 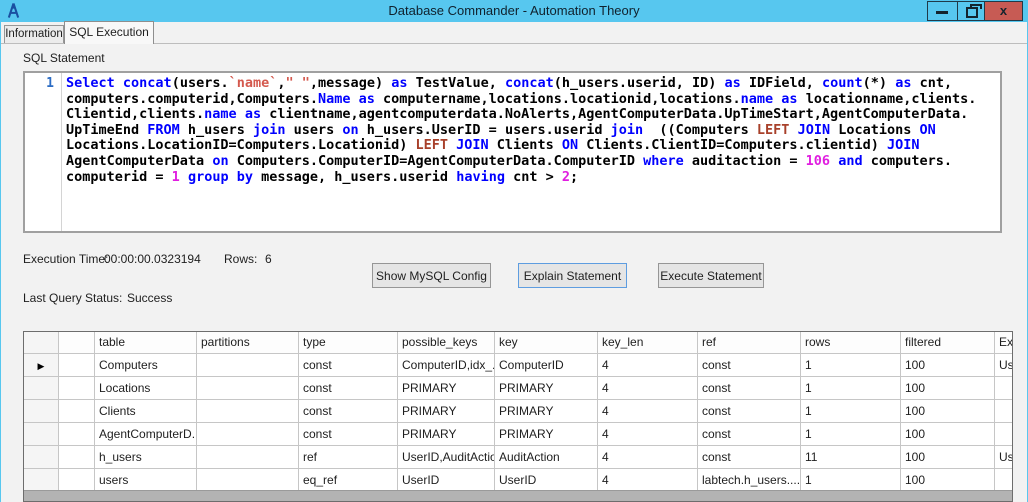 I want to click on cell-key: ComputerID, so click(x=546, y=365).